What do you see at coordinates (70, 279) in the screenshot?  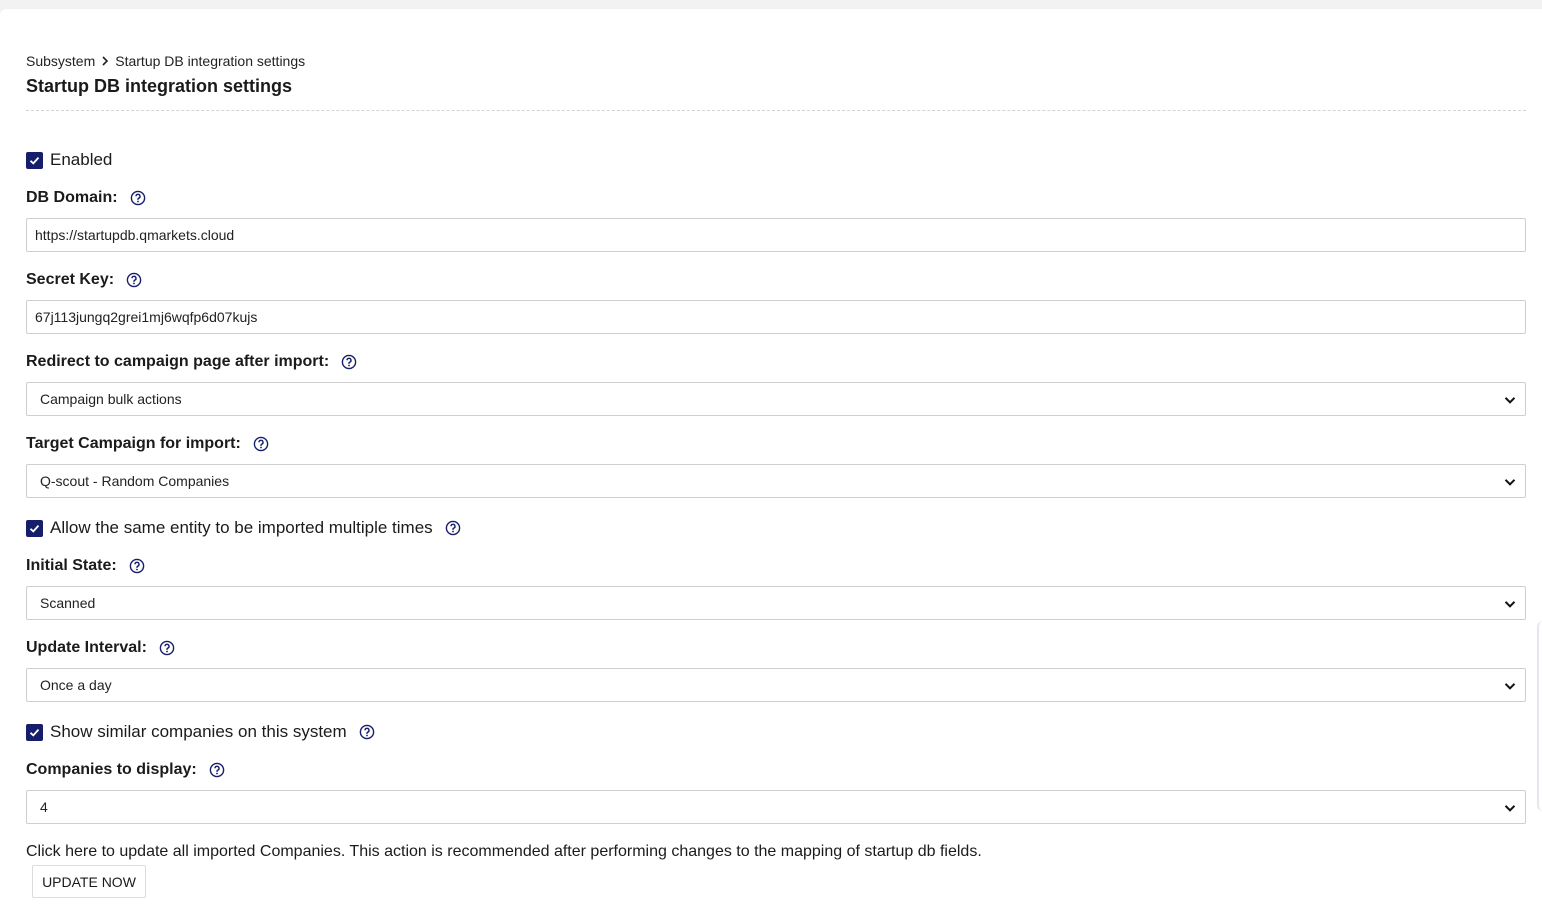 I see `secret-key-label: Secret Key:` at bounding box center [70, 279].